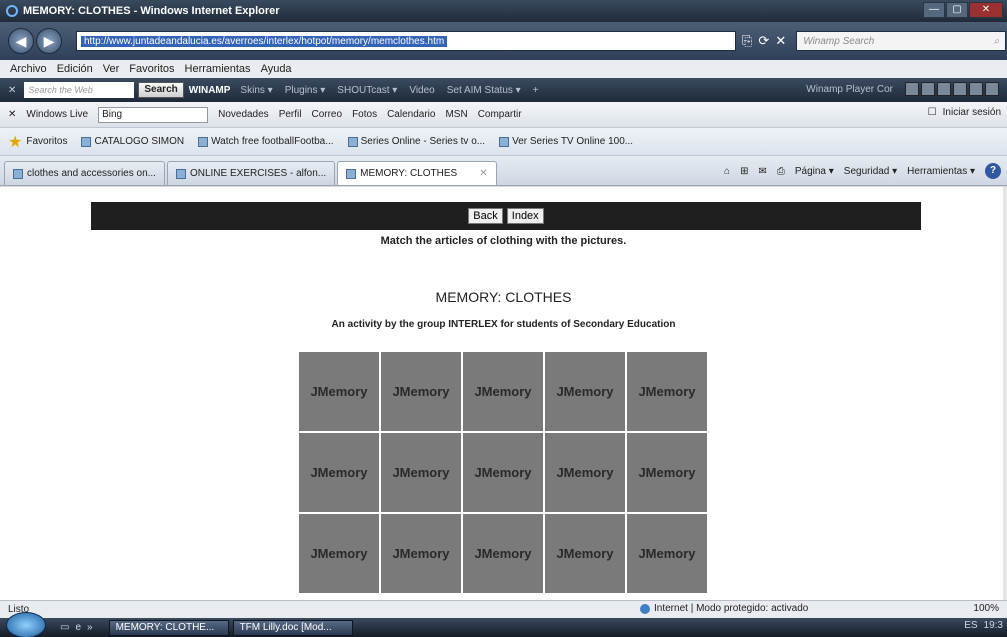 The height and width of the screenshot is (637, 1007). I want to click on zoom-level: 100%, so click(986, 608).